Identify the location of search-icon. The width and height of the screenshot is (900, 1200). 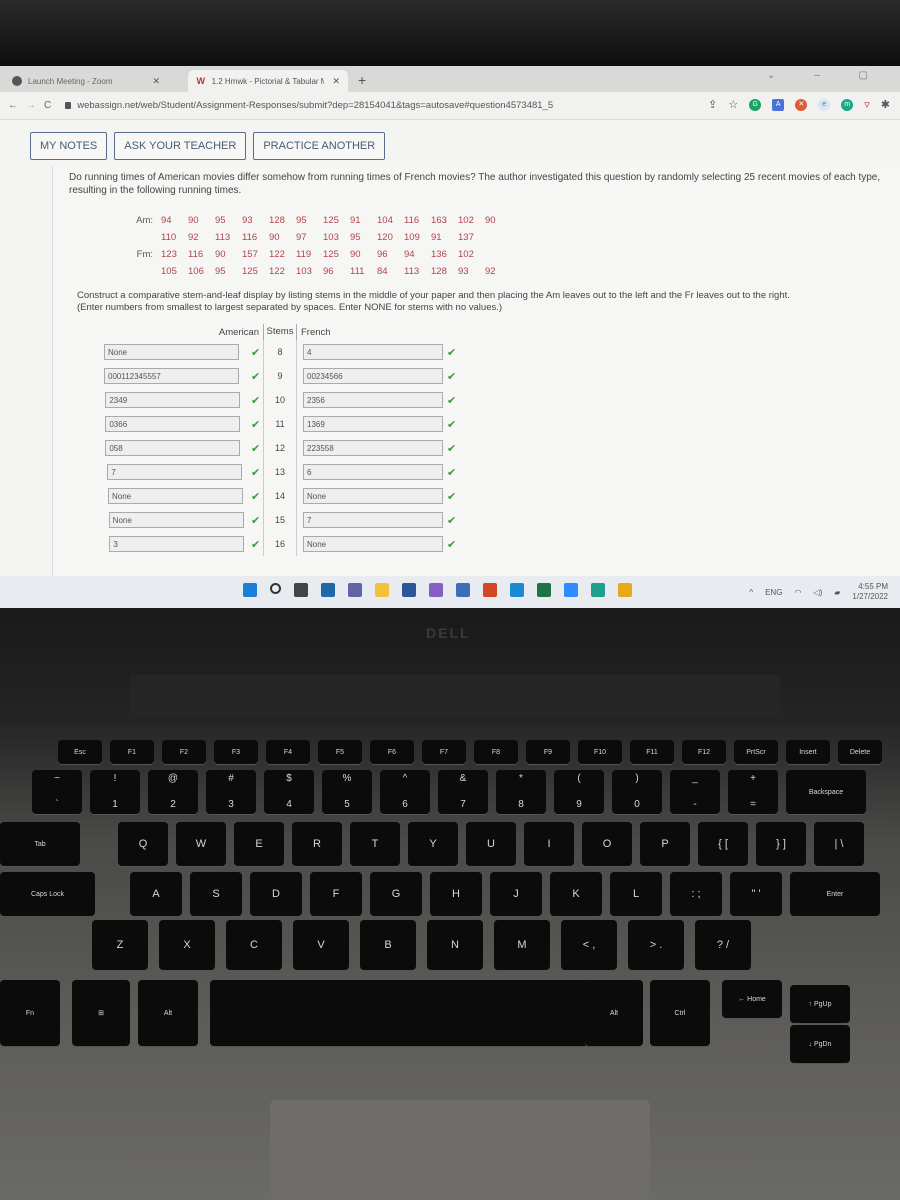
(275, 588).